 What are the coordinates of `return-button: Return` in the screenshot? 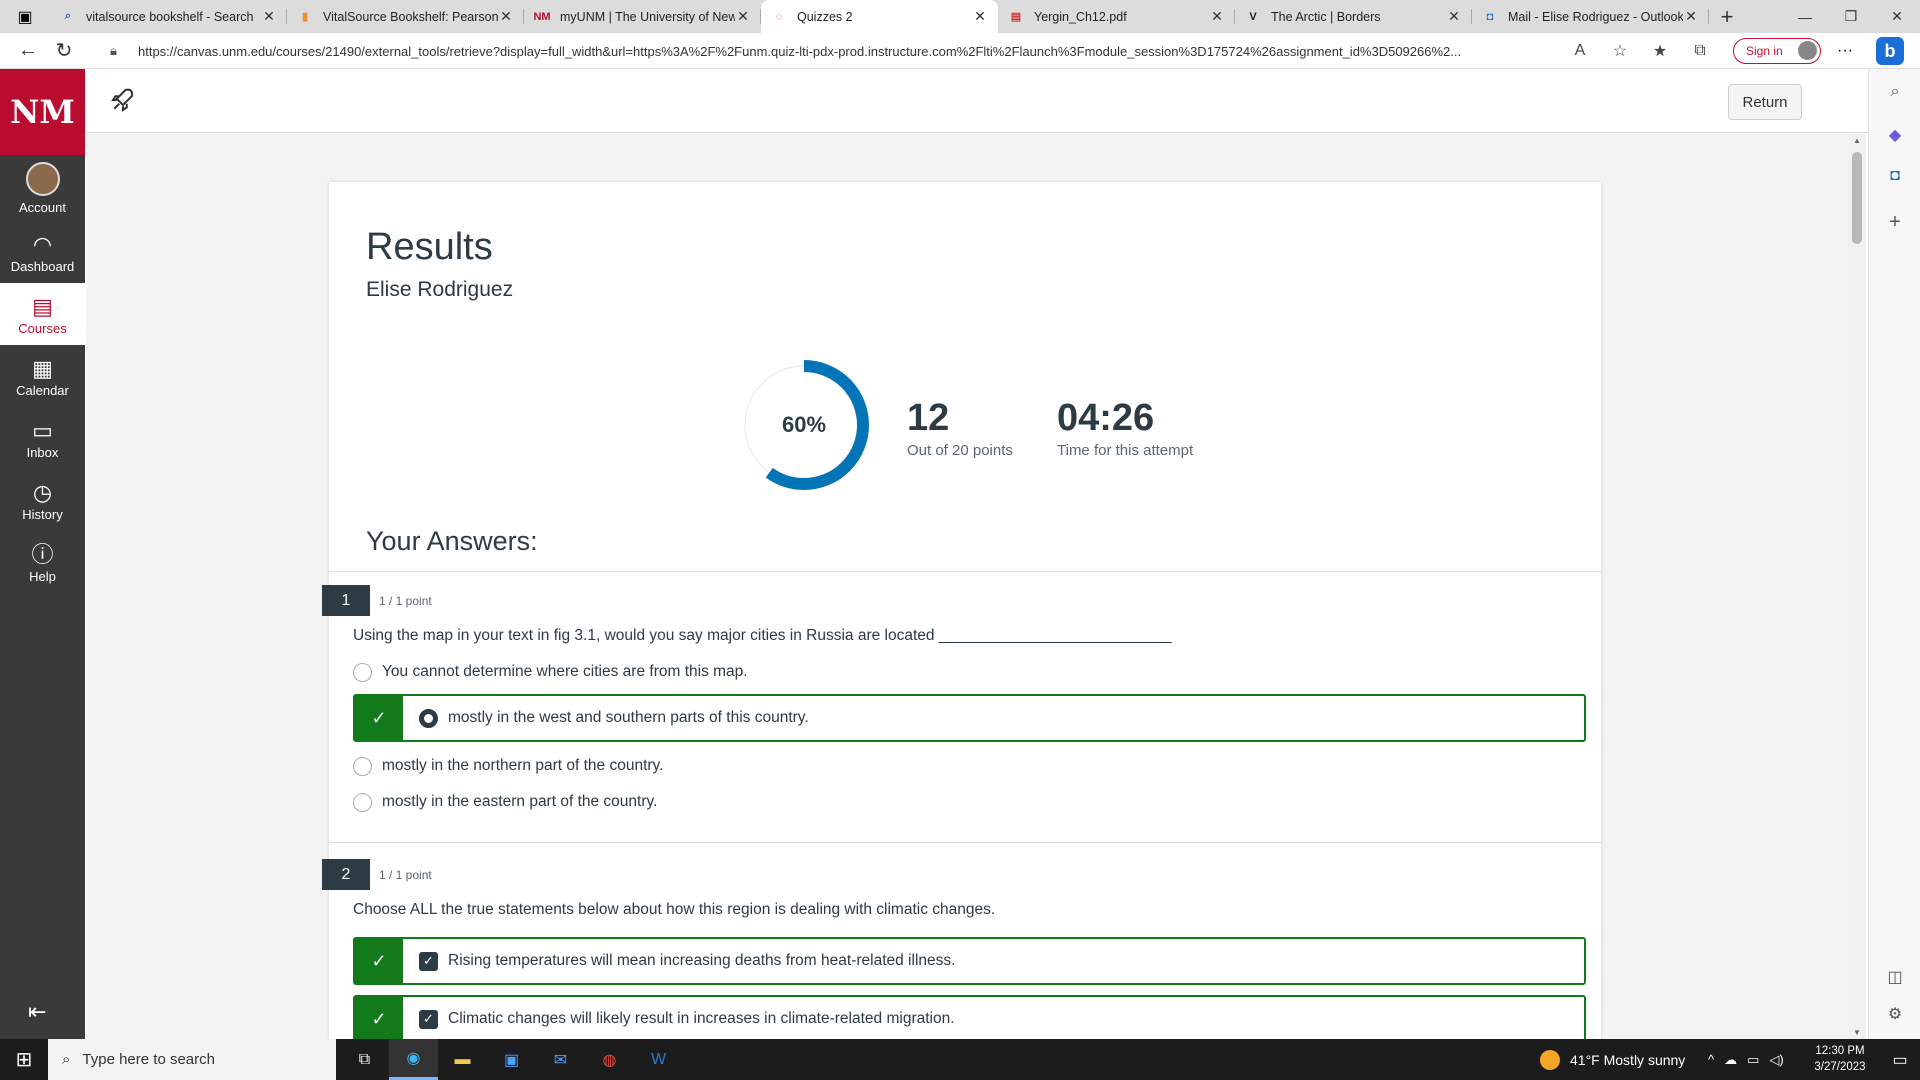 It's located at (1765, 102).